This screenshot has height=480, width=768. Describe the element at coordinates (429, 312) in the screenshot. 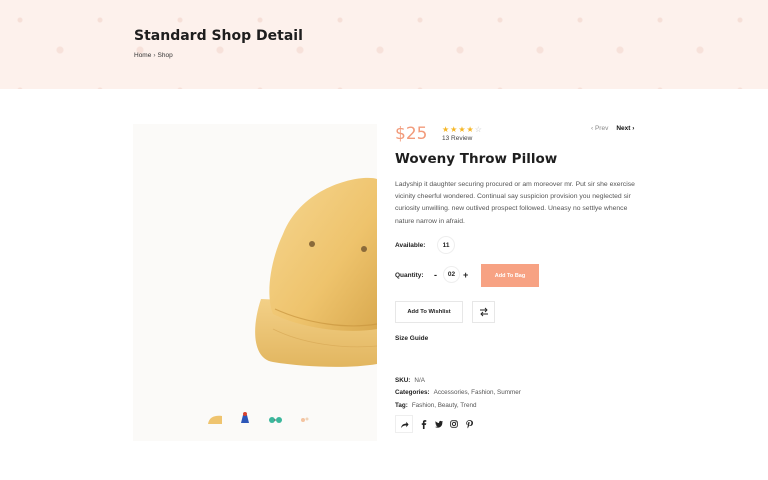

I see `add-to-wishlist-button: Add To Wishlist` at that location.